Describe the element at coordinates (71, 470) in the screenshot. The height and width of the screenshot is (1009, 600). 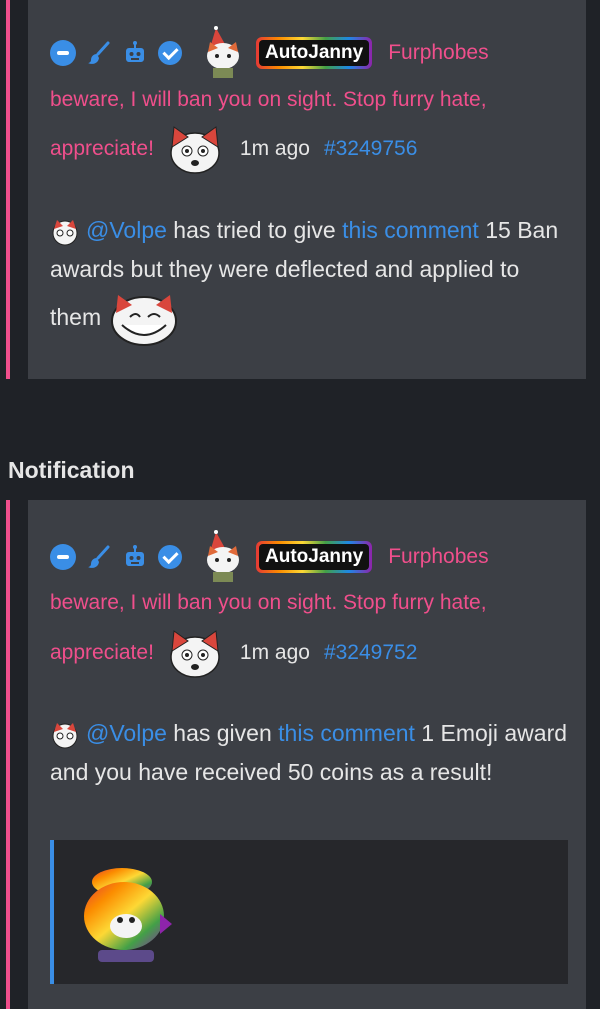
I see `notification-heading: Notification` at that location.